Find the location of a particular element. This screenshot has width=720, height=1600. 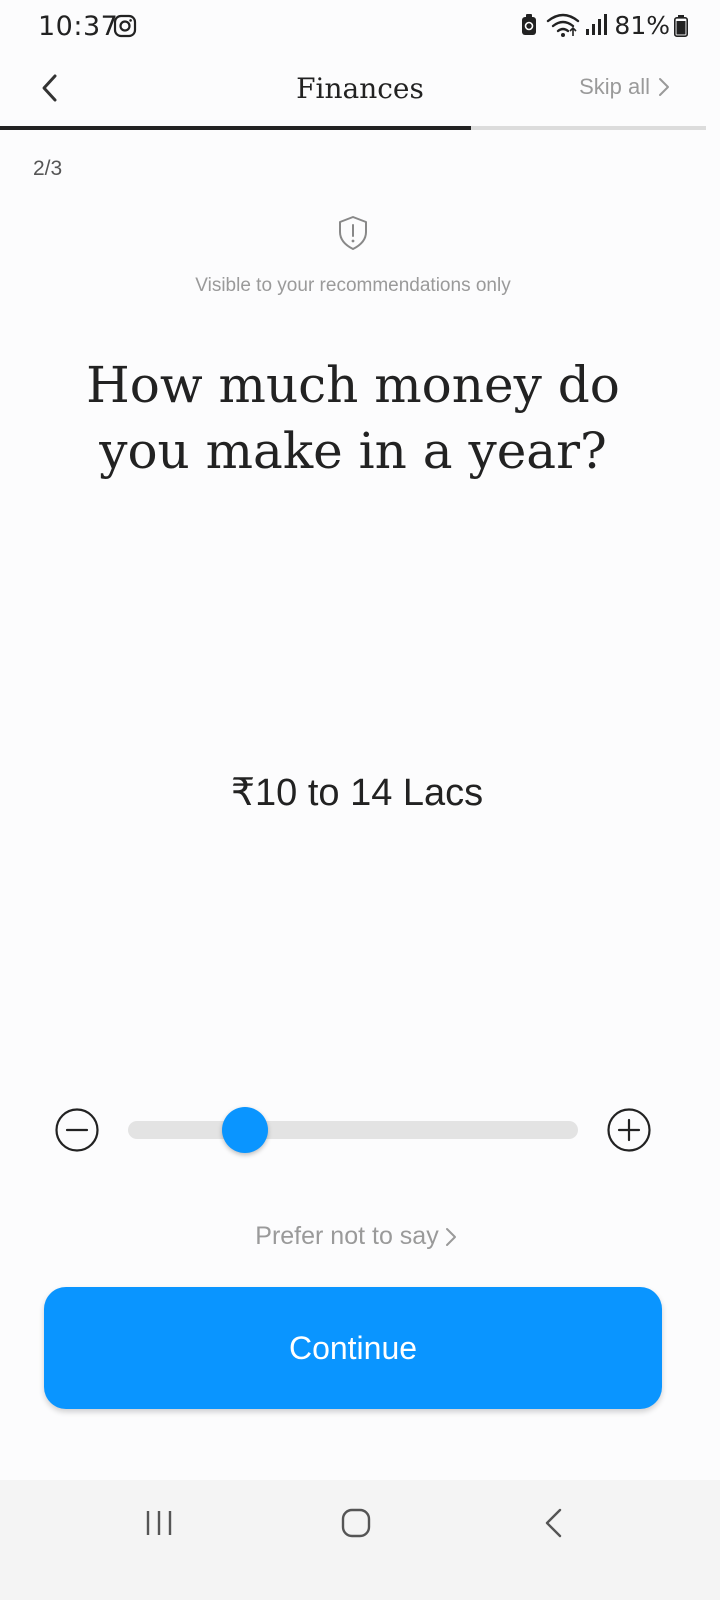

status-icons: 81% is located at coordinates (595, 25).